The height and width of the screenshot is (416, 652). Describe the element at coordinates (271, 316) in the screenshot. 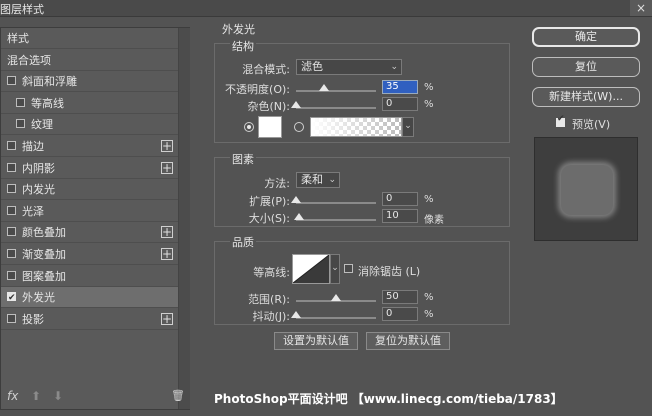

I see `jitter-label: 抖动(J):` at that location.